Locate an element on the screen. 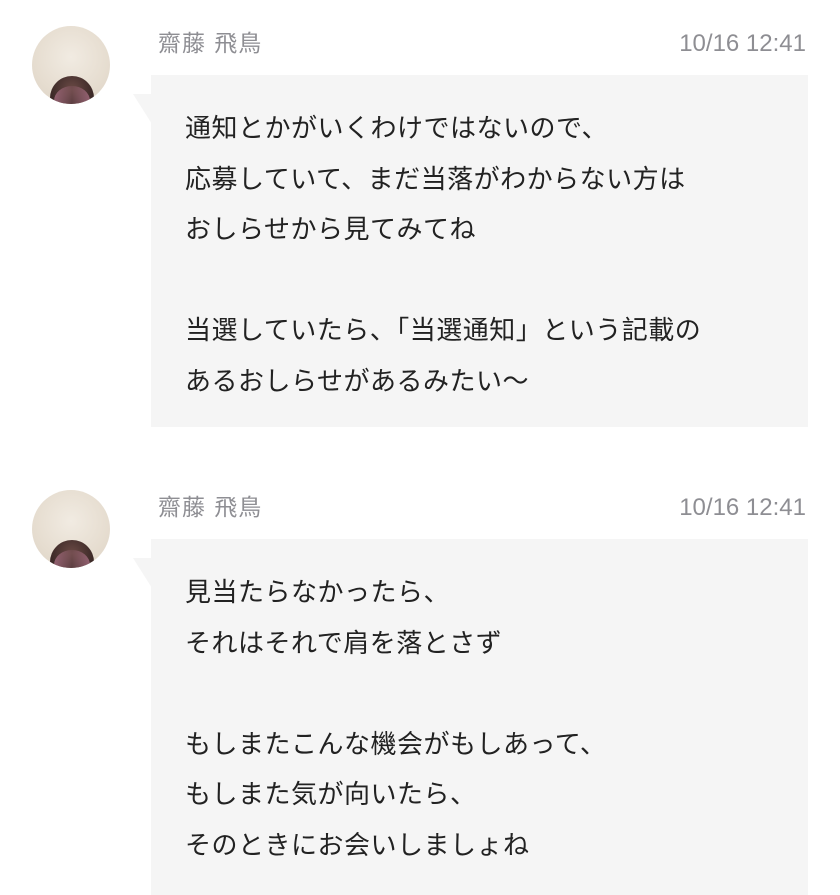 This screenshot has height=895, width=840. message-line: もしまた気が向いたら、 is located at coordinates (331, 795).